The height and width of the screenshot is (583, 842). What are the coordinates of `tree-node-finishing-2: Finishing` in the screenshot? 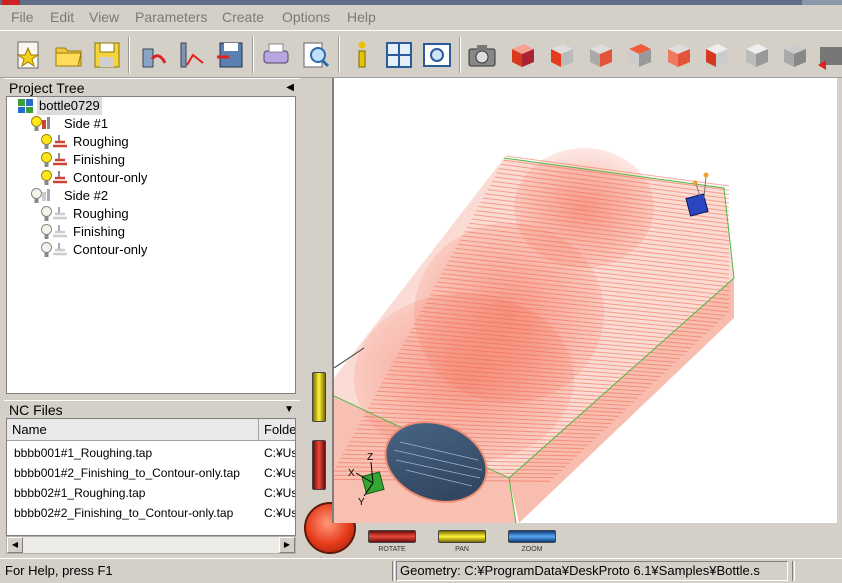 It's located at (99, 232).